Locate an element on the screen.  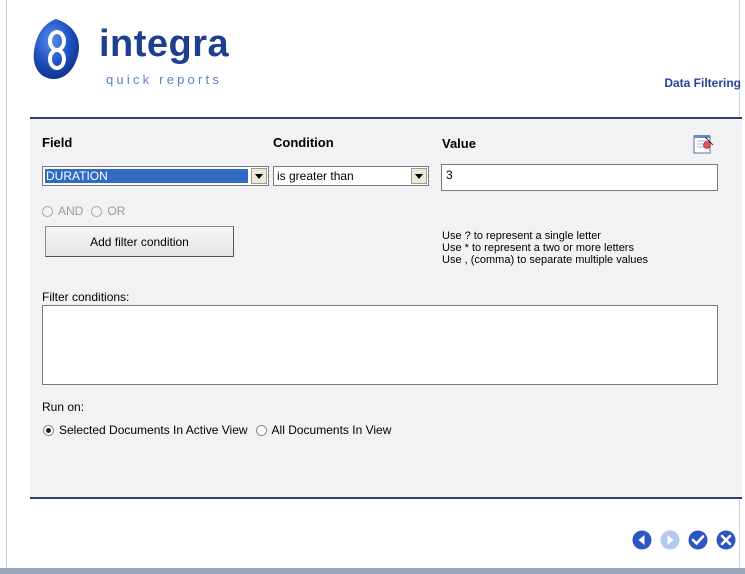
condition-heading: Condition is located at coordinates (303, 142).